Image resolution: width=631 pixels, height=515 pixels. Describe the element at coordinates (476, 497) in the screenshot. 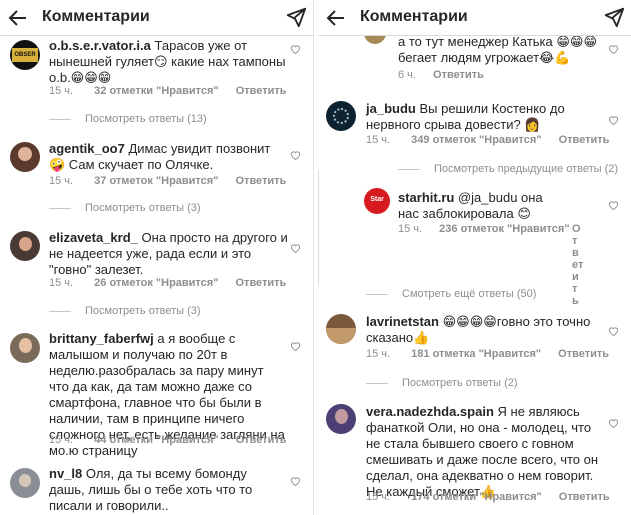

I see `comment-likes: 174 отметки "Нравится"` at that location.